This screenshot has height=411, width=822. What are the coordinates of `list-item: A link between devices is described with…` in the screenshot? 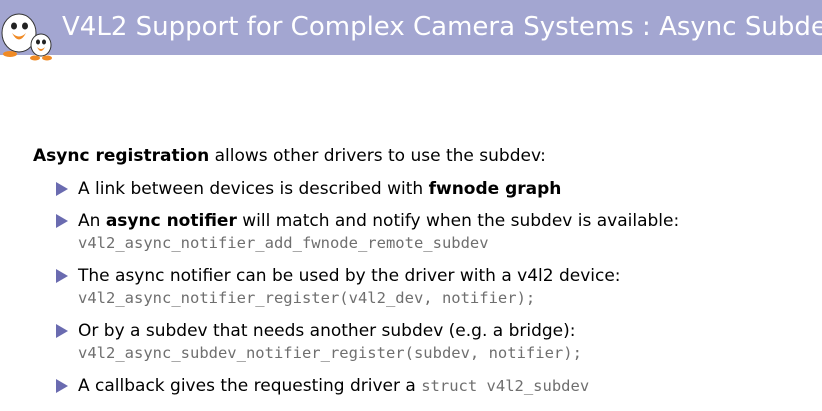 It's located at (423, 189).